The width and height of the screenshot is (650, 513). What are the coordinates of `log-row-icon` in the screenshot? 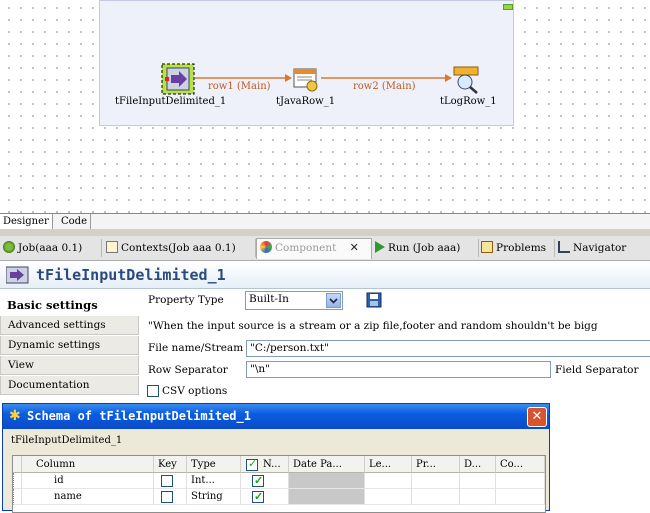 It's located at (466, 80).